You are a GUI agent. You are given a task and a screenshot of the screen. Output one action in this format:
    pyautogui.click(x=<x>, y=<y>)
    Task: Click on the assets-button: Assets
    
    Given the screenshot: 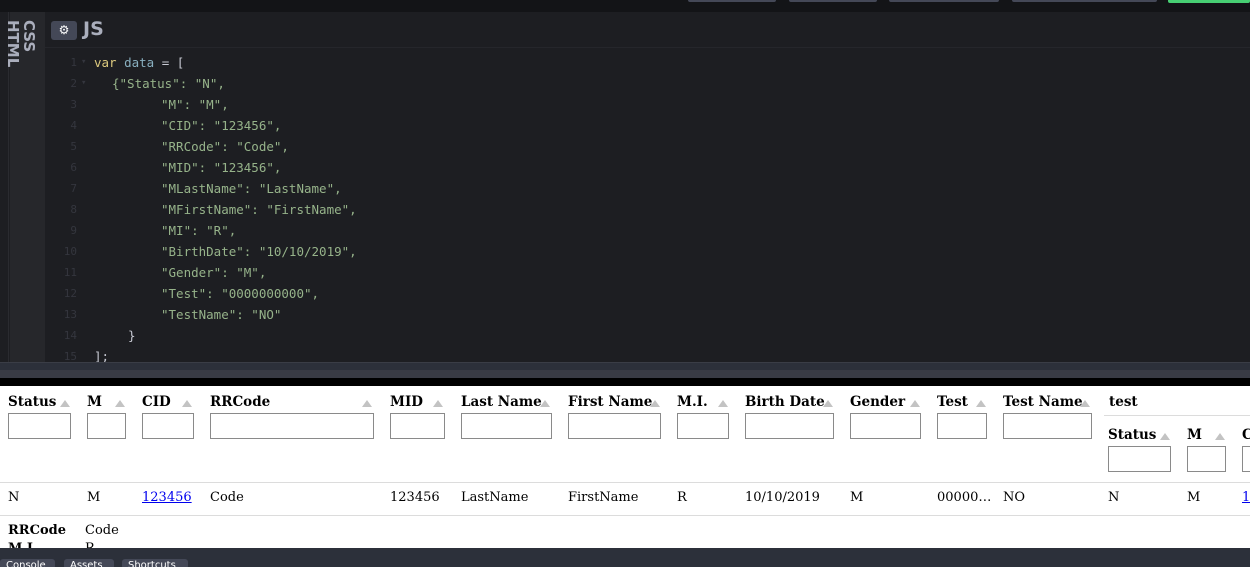 What is the action you would take?
    pyautogui.click(x=89, y=563)
    